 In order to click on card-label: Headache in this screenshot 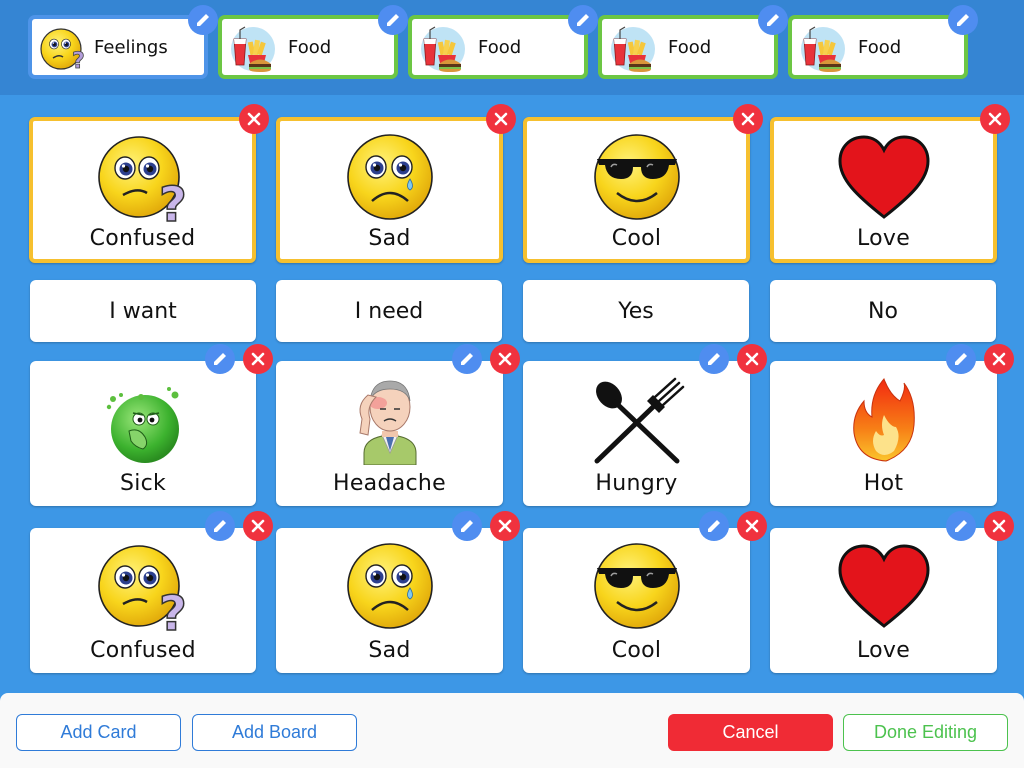, I will do `click(389, 483)`.